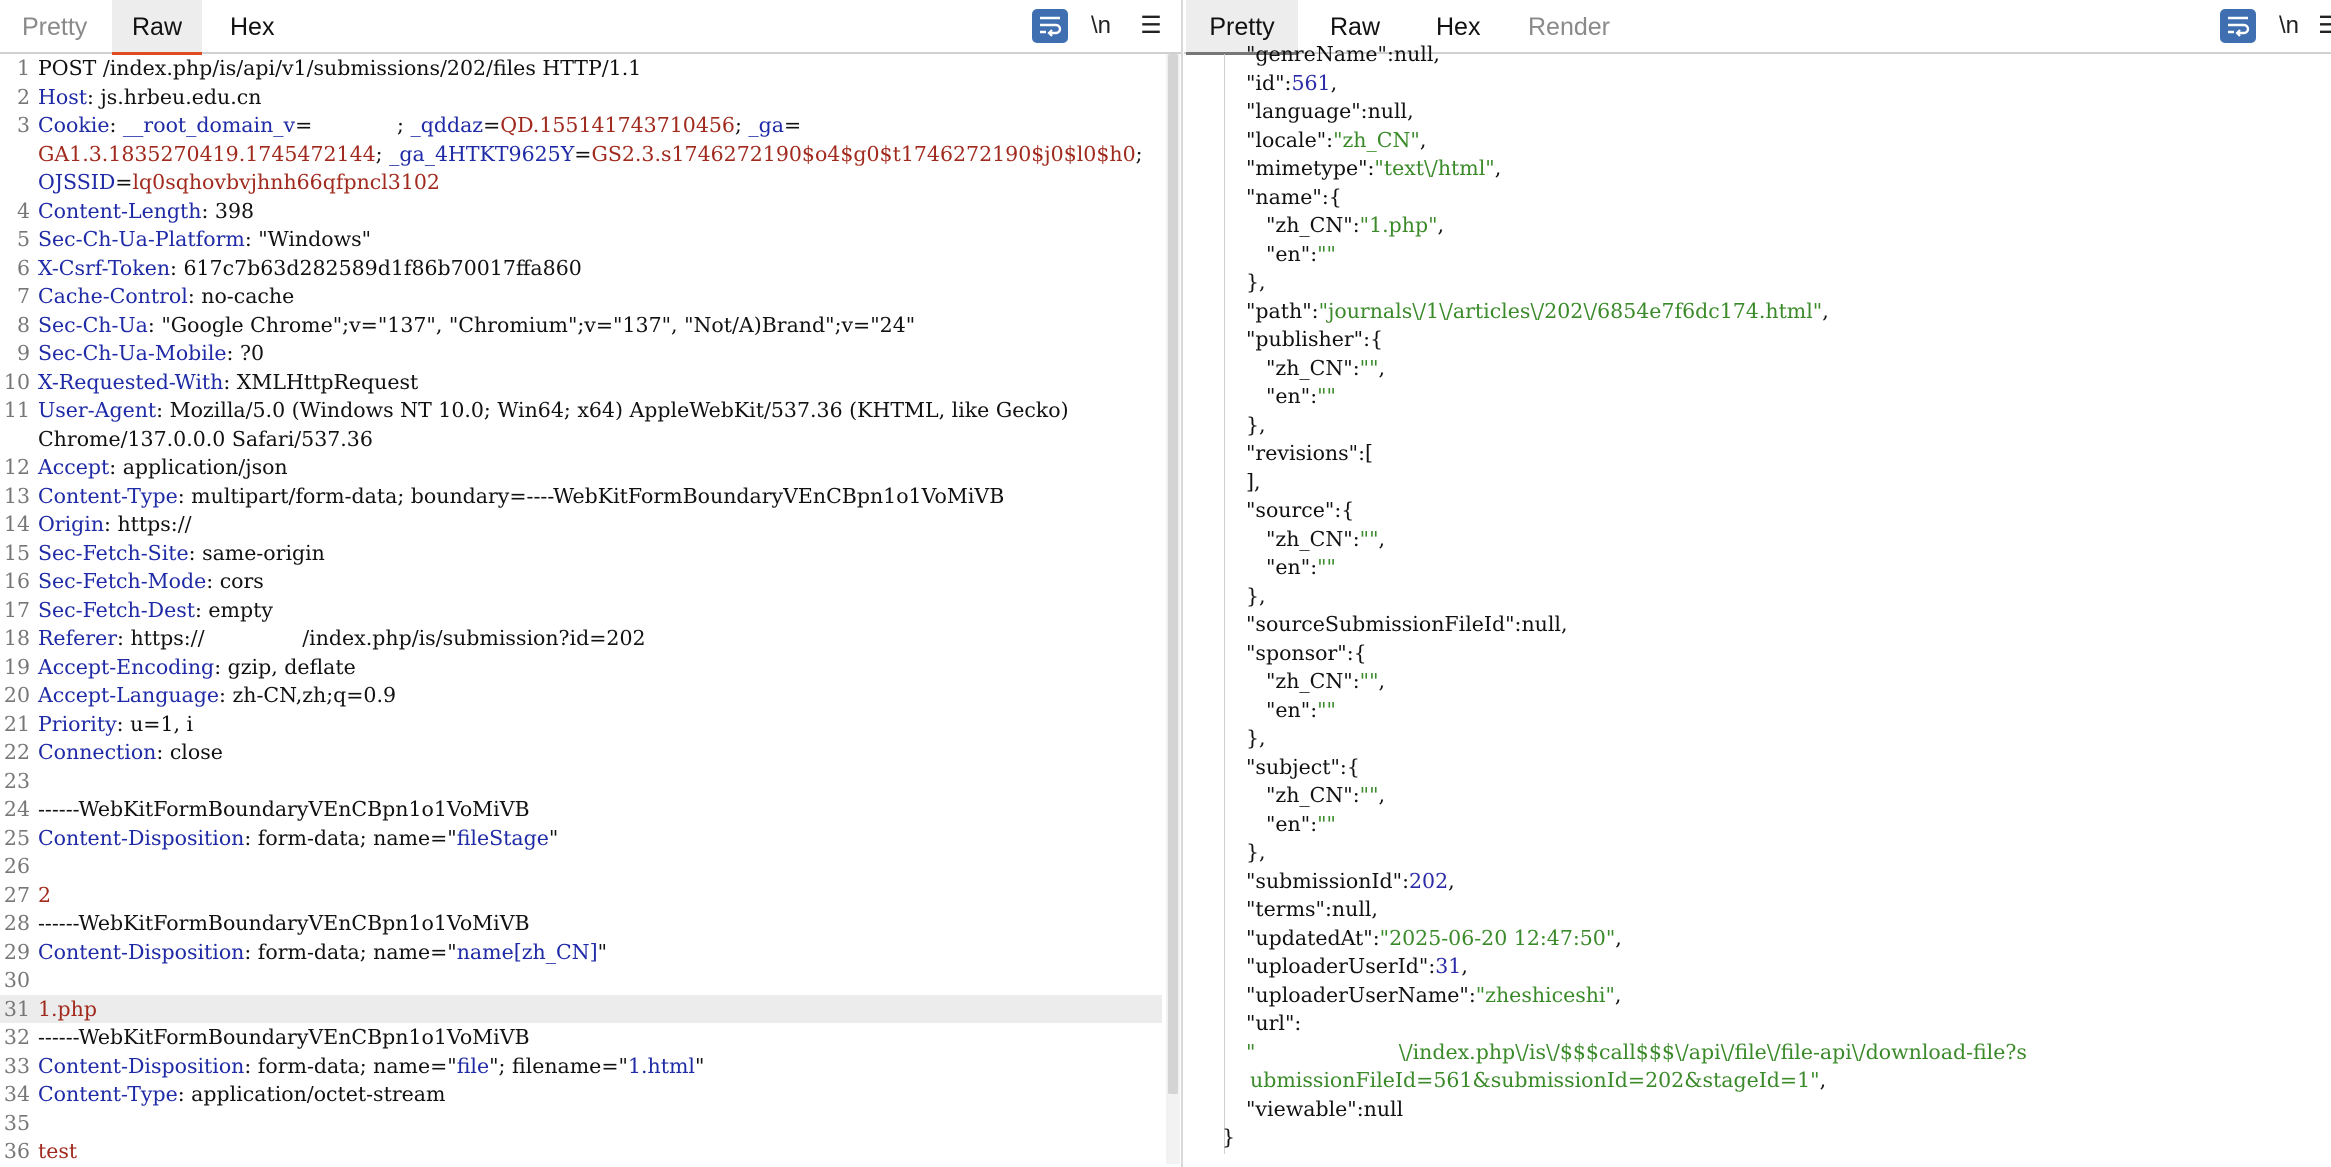 The height and width of the screenshot is (1167, 2331). Describe the element at coordinates (1434, 938) in the screenshot. I see `response-line: "updatedAt":"2025-06-20 12:47:50",` at that location.